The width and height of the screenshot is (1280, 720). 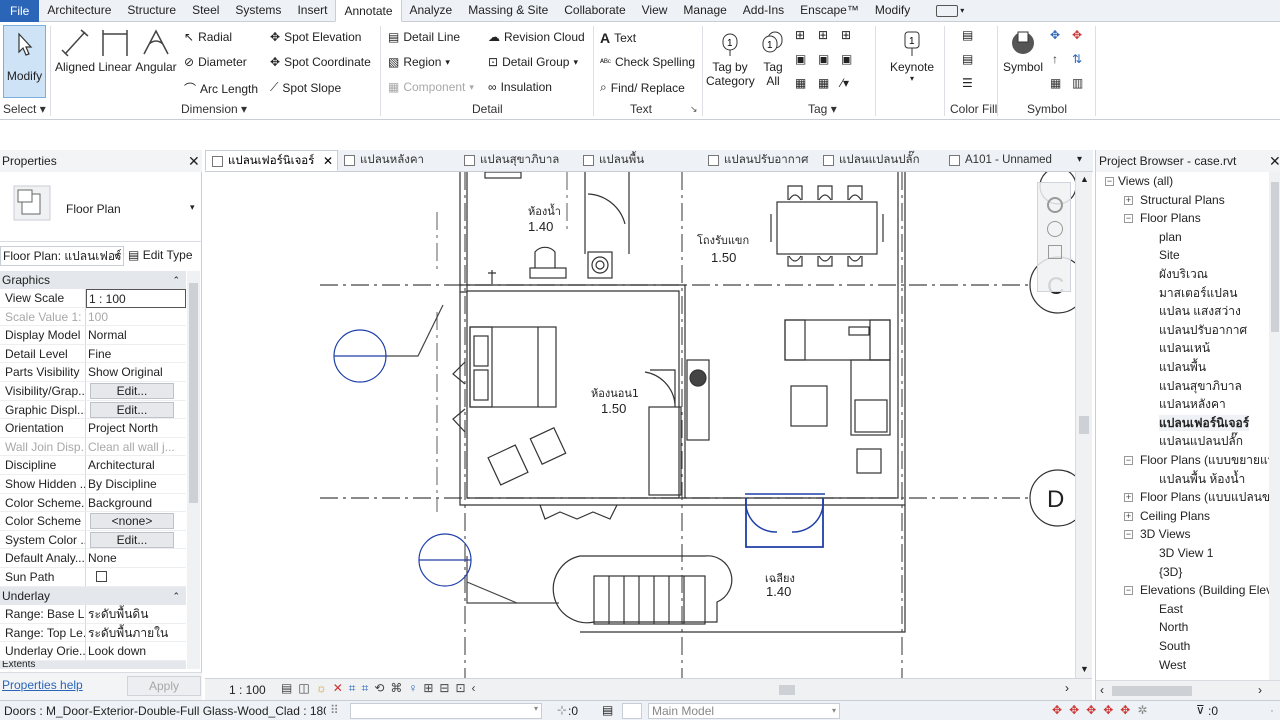 What do you see at coordinates (1170, 237) in the screenshot?
I see `browser-view-item: plan` at bounding box center [1170, 237].